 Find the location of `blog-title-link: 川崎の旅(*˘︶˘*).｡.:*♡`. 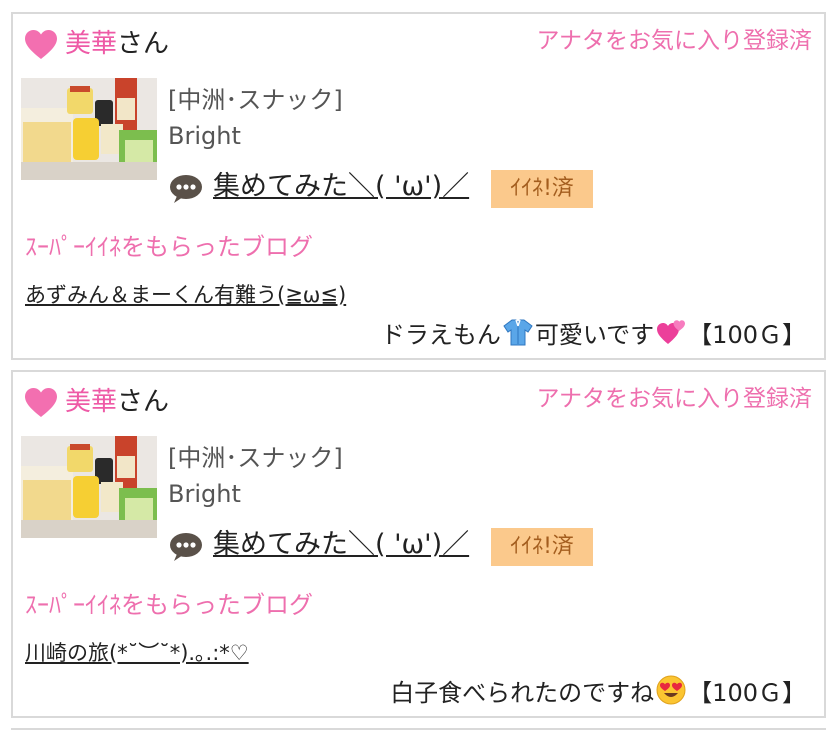

blog-title-link: 川崎の旅(*˘︶˘*).｡.:*♡ is located at coordinates (137, 653).